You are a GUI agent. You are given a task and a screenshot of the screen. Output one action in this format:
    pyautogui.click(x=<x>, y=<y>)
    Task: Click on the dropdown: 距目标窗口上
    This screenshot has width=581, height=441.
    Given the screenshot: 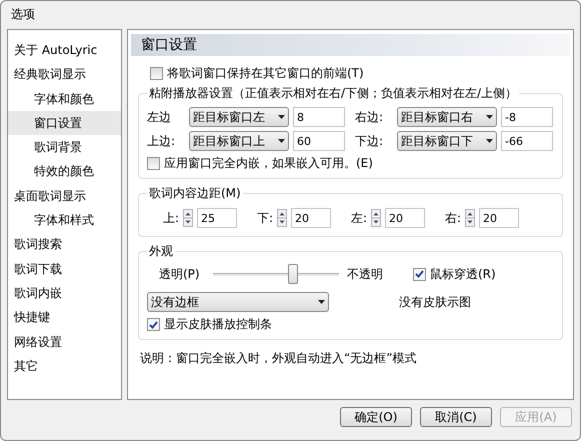 What is the action you would take?
    pyautogui.click(x=239, y=141)
    